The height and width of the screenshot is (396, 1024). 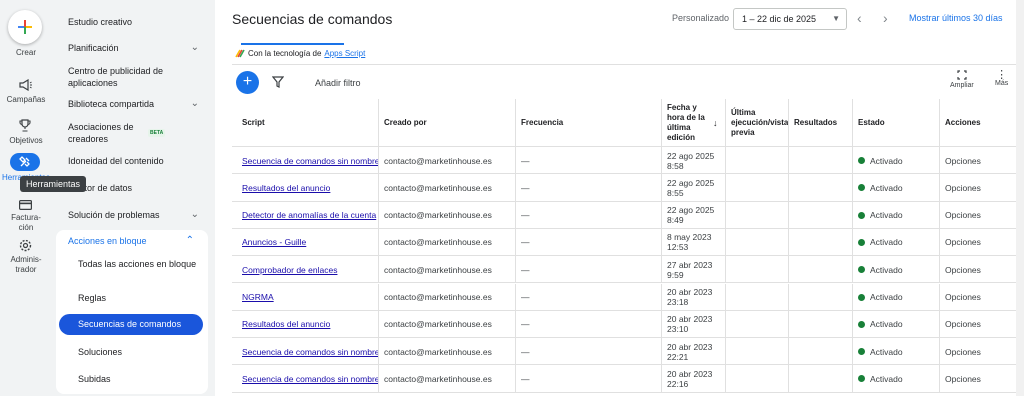 What do you see at coordinates (885, 18) in the screenshot?
I see `next-period-icon: ›` at bounding box center [885, 18].